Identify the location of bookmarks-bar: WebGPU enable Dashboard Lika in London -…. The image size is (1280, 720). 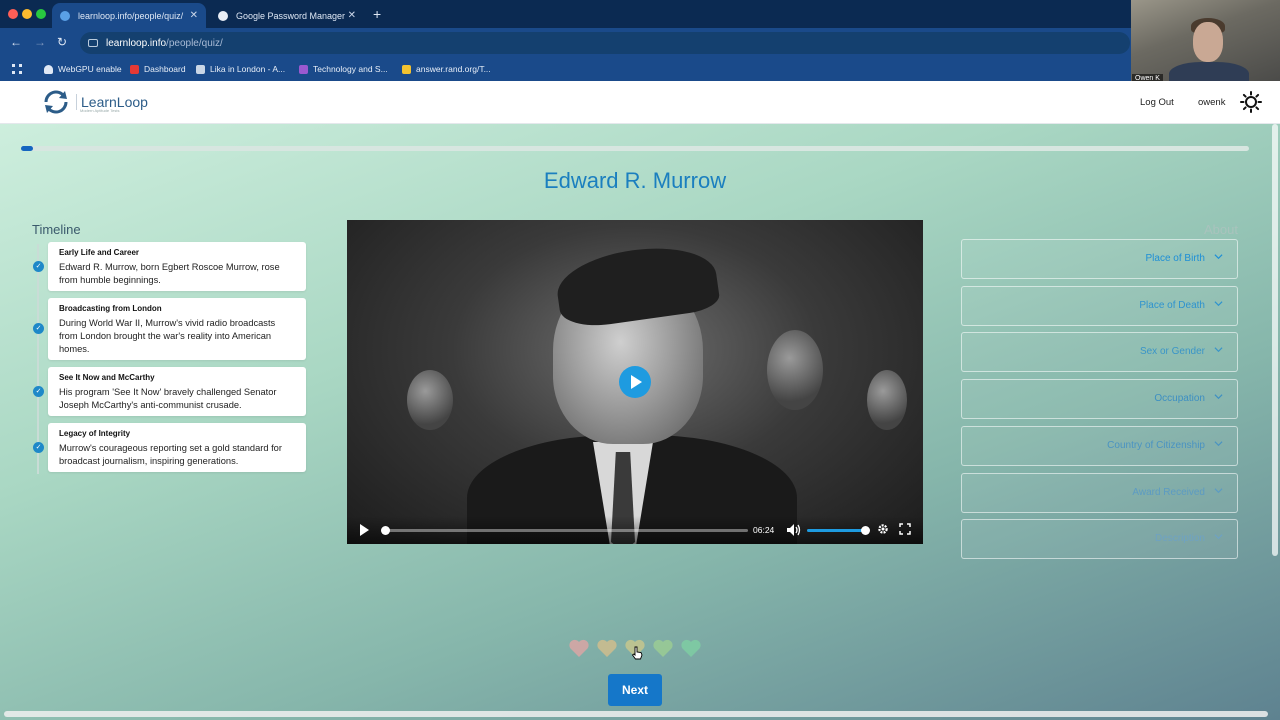
(640, 69).